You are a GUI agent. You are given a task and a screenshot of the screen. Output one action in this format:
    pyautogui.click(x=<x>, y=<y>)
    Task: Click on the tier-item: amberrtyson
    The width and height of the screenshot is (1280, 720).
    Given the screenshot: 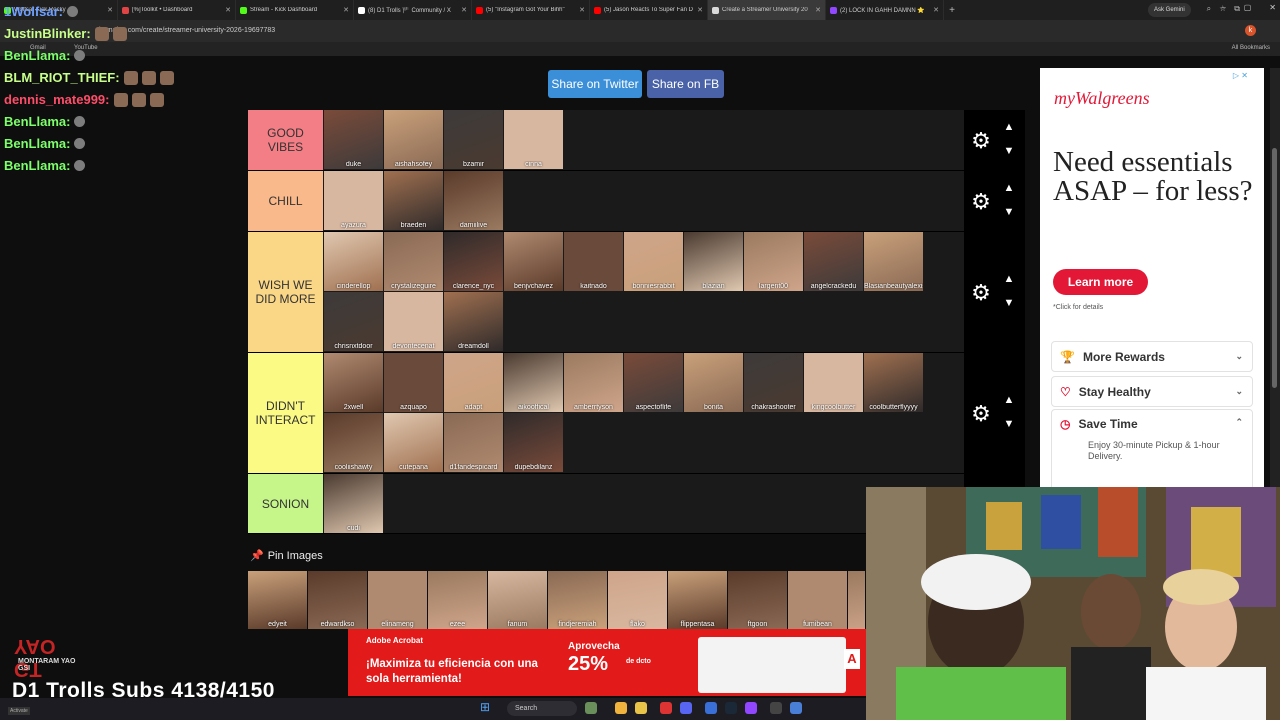 What is the action you would take?
    pyautogui.click(x=593, y=382)
    